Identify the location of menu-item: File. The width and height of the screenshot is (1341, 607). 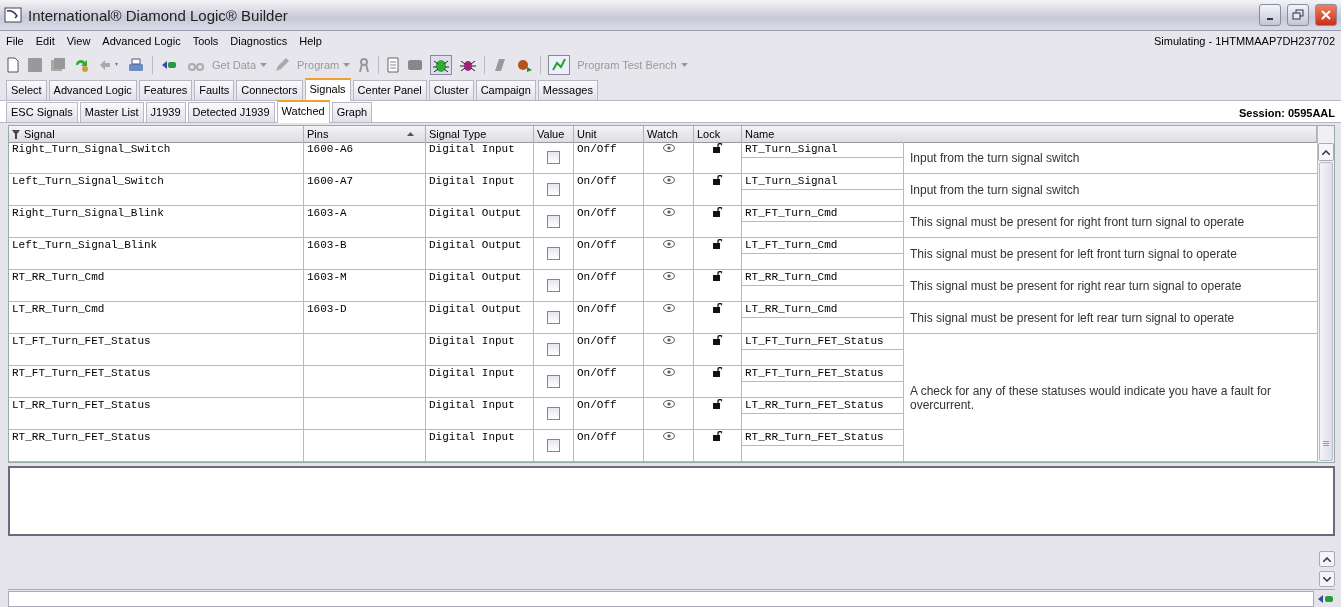
(15, 41).